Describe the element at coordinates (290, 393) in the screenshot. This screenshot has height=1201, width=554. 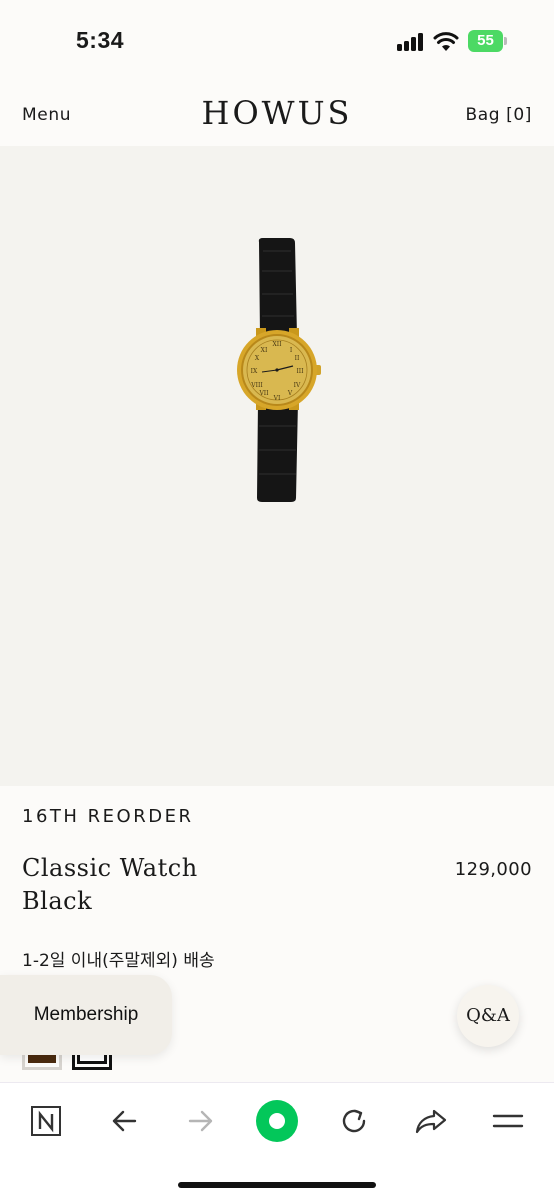
I see `svg-text: V` at that location.